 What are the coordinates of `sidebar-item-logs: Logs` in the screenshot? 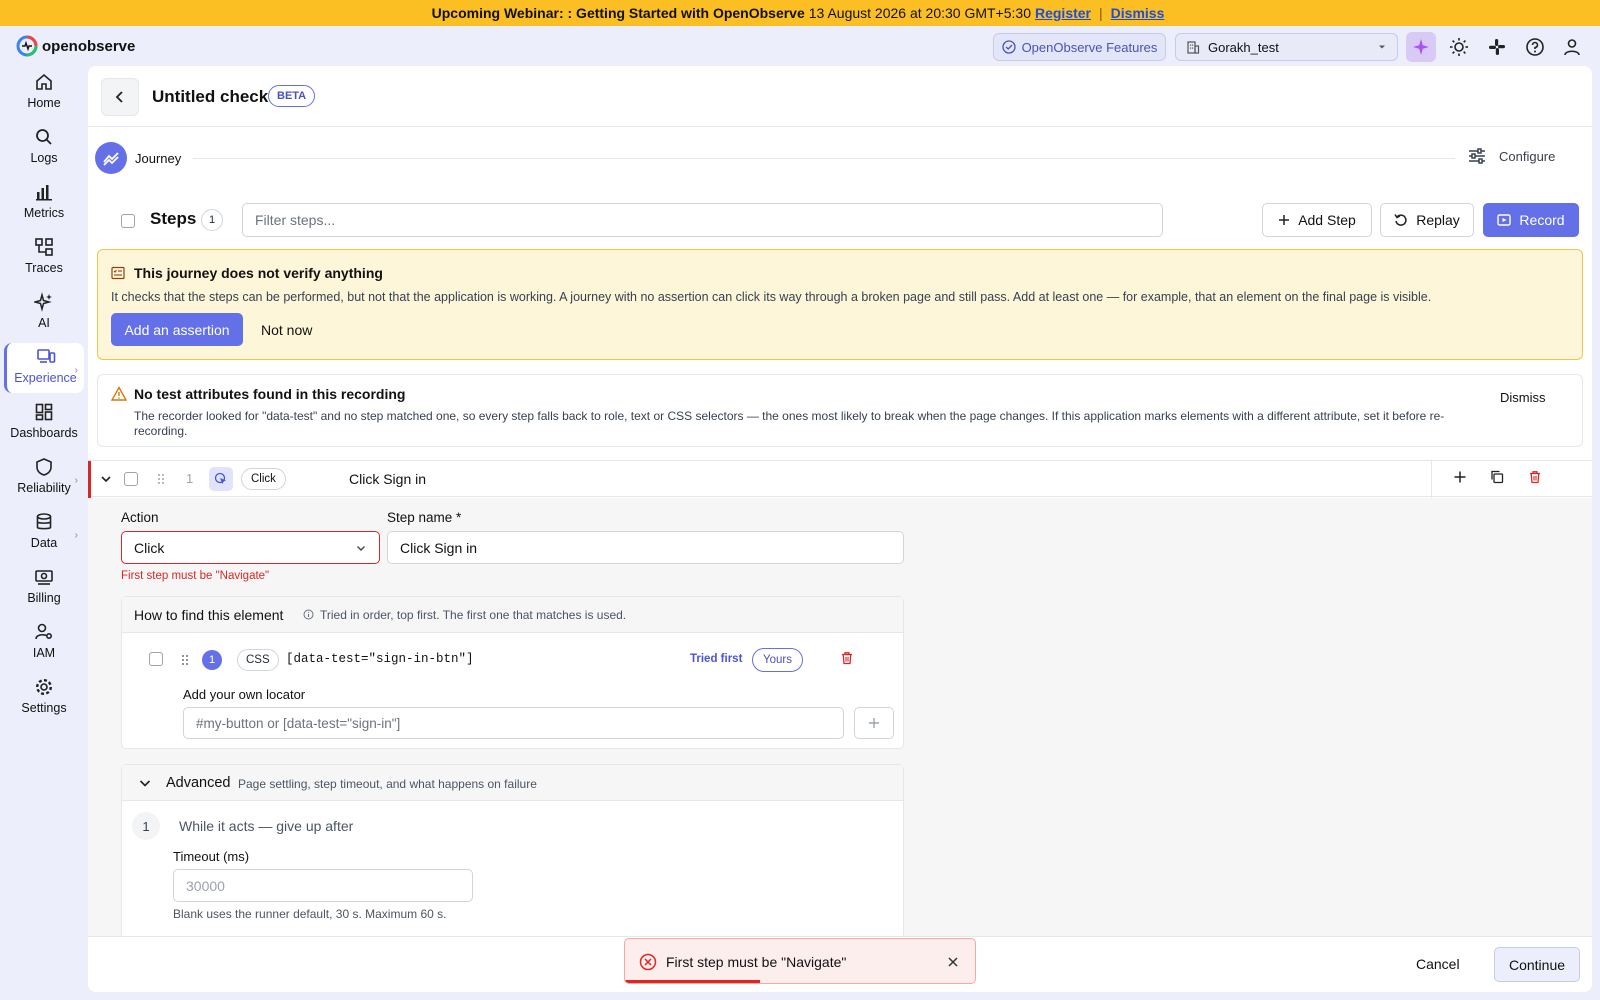 It's located at (44, 148).